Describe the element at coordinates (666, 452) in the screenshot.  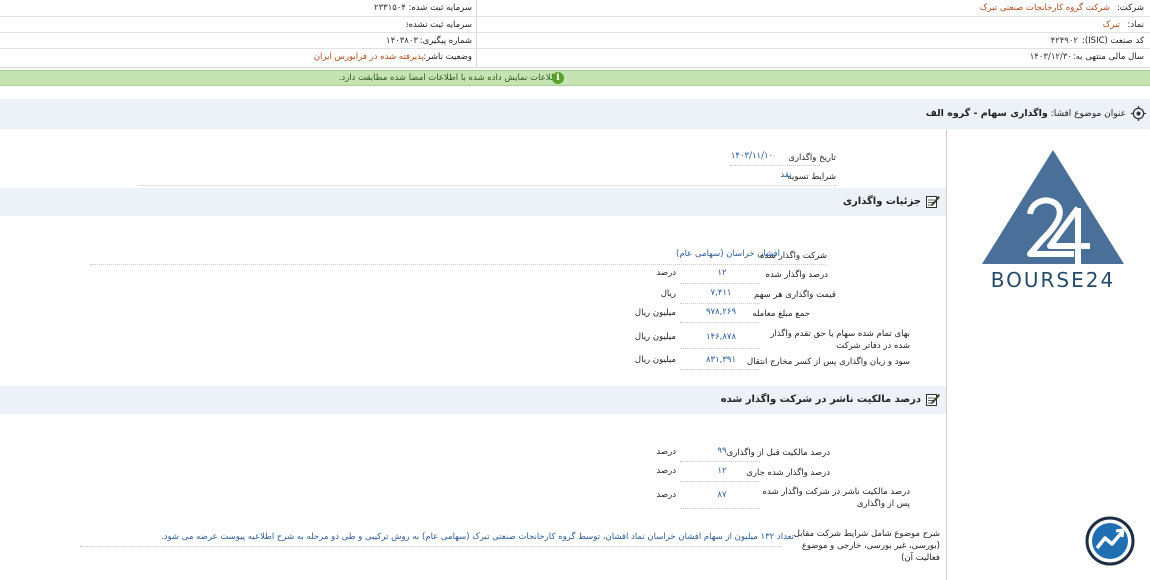
I see `ownership-before-unit: درصد` at that location.